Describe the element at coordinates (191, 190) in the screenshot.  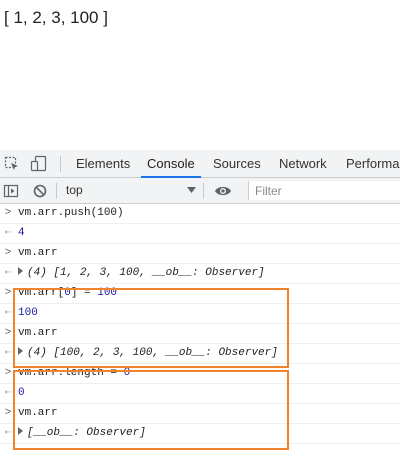
I see `dropdown-arrow-icon` at that location.